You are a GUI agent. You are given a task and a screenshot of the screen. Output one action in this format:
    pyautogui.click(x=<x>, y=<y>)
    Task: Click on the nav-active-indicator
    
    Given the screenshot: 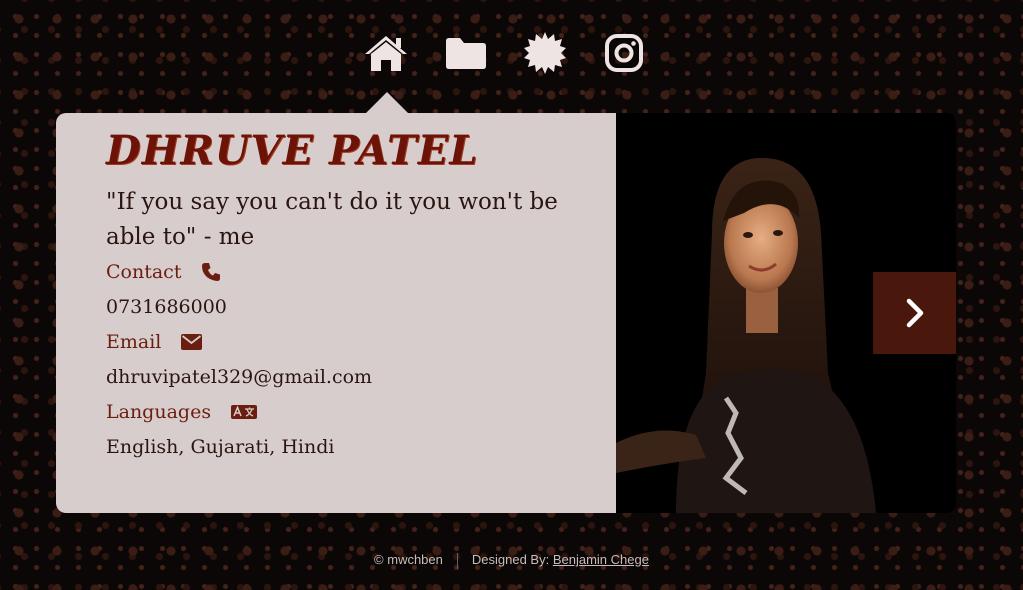 What is the action you would take?
    pyautogui.click(x=387, y=103)
    